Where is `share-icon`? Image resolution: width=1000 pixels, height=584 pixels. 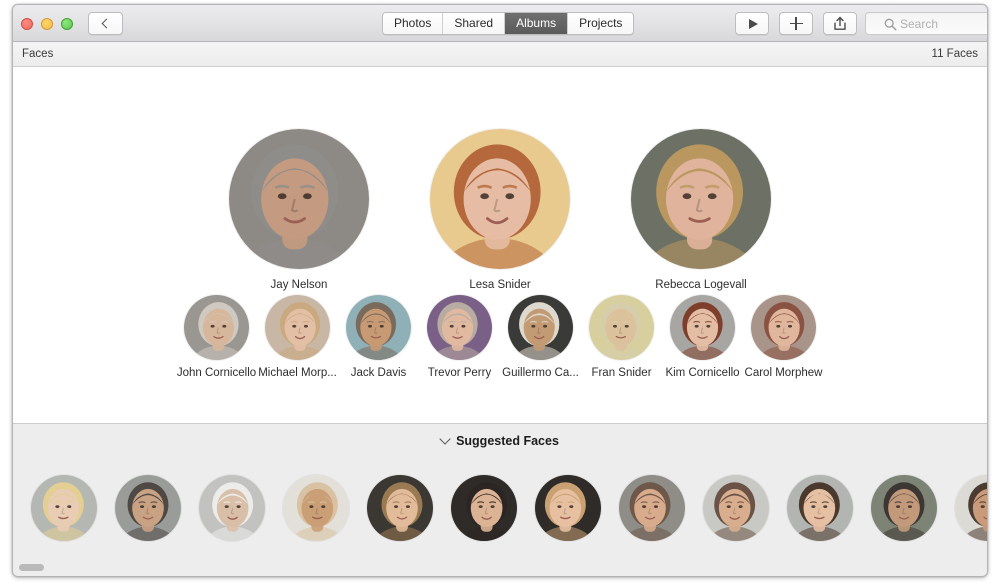
share-icon is located at coordinates (840, 23).